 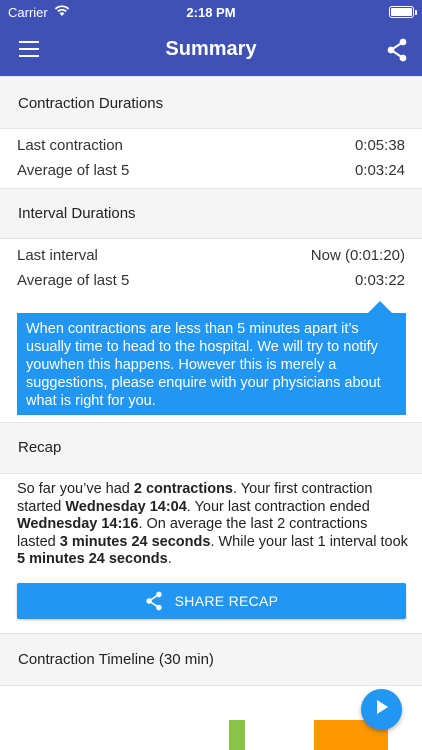 I want to click on section-title: Contraction Durations, so click(x=91, y=103).